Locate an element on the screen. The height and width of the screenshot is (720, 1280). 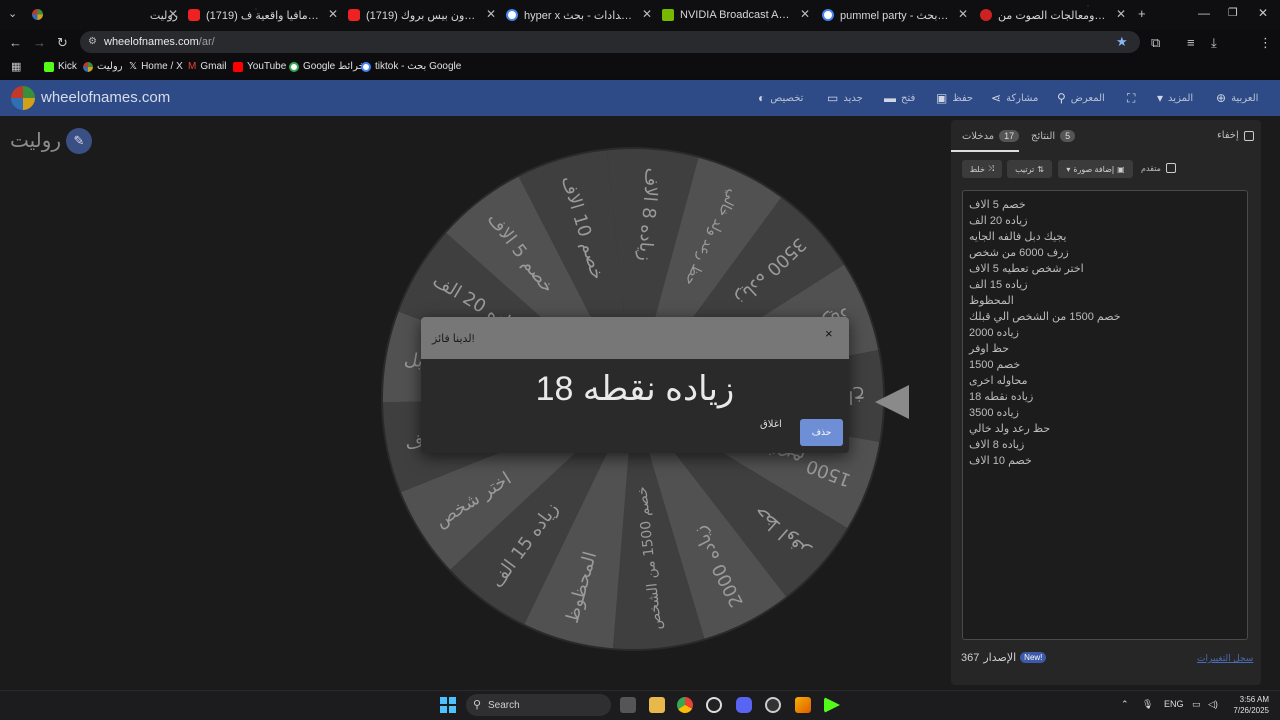
bookmark-gmail: M Gmail is located at coordinates (207, 66).